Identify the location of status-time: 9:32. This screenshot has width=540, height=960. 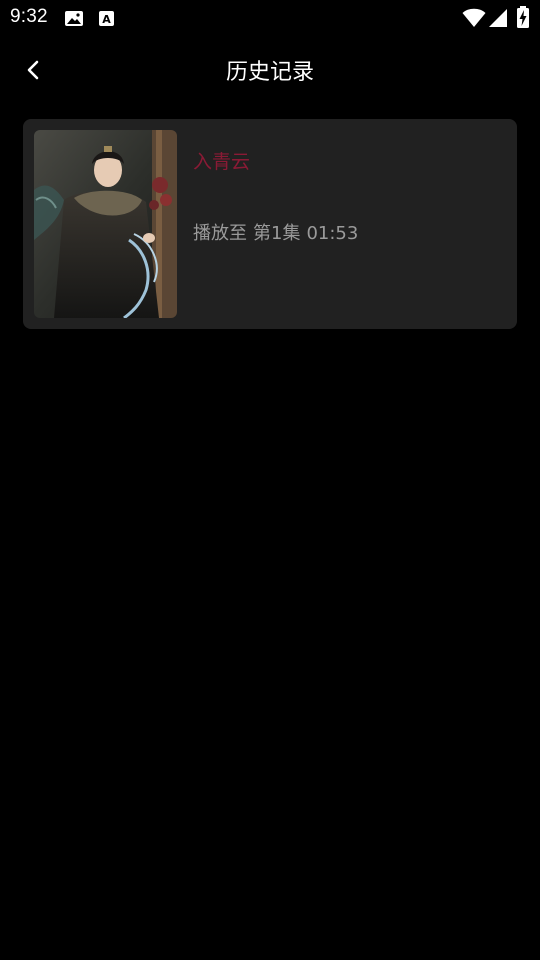
(29, 16).